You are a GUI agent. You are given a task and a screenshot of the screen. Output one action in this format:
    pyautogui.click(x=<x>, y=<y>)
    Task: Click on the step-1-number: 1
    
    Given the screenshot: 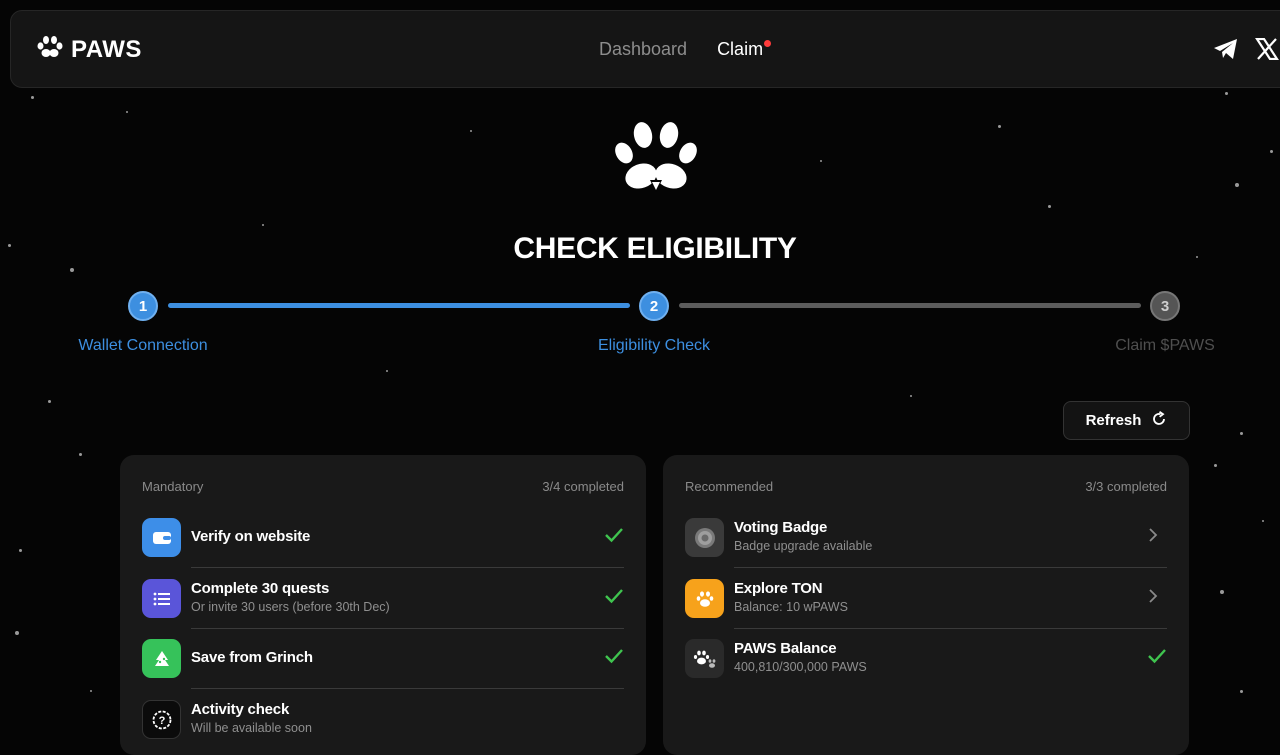 What is the action you would take?
    pyautogui.click(x=143, y=306)
    